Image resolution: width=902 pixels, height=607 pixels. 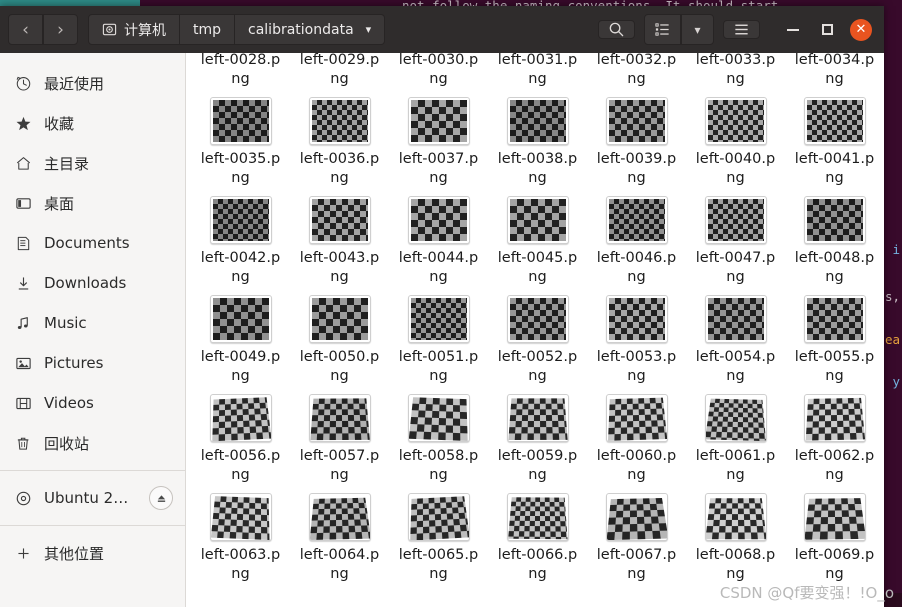 I want to click on file-thumbnail, so click(x=834, y=319).